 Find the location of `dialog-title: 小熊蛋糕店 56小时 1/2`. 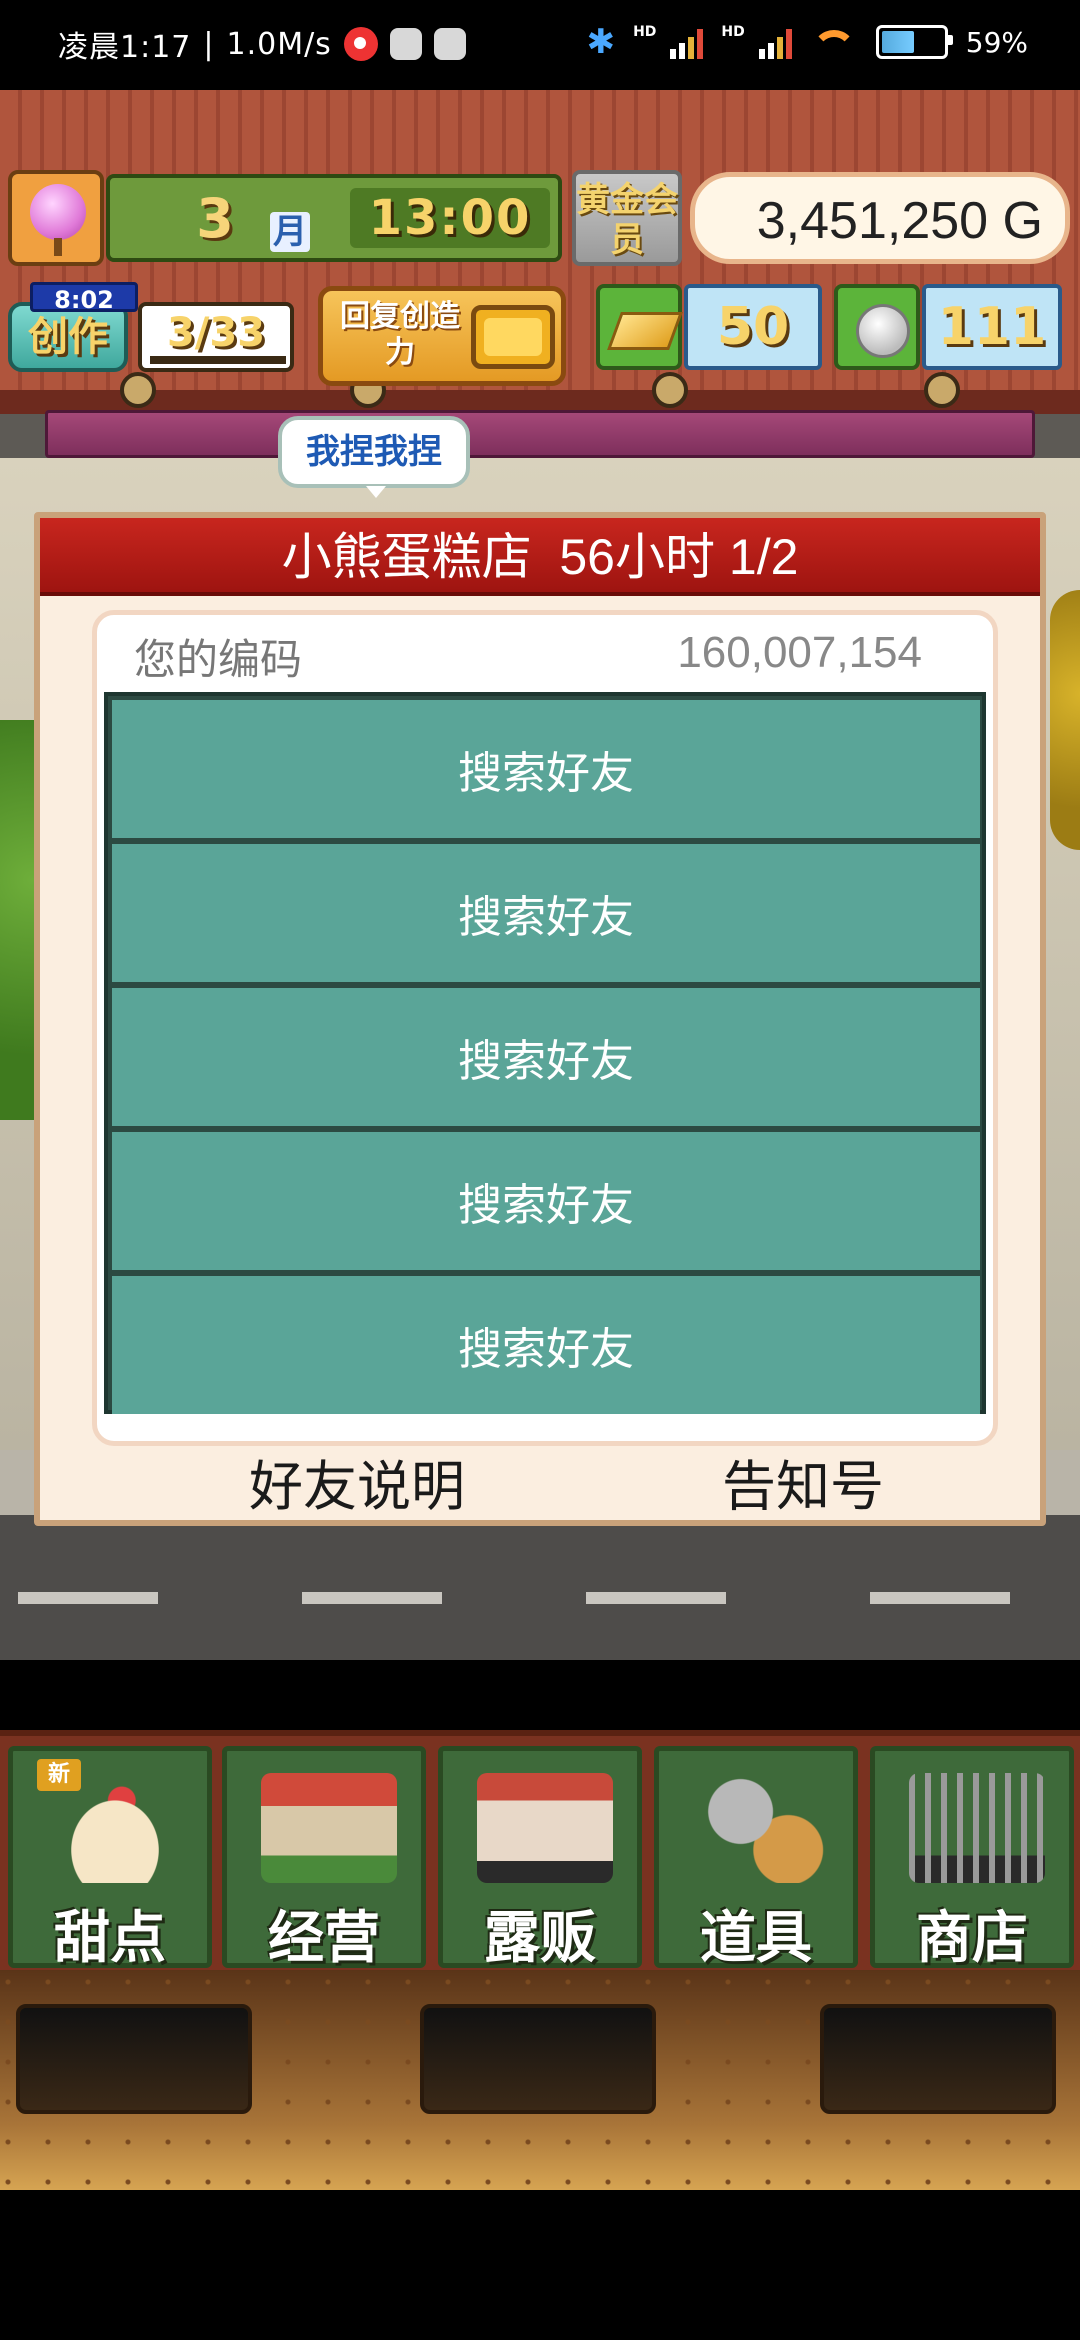

dialog-title: 小熊蛋糕店 56小时 1/2 is located at coordinates (540, 557).